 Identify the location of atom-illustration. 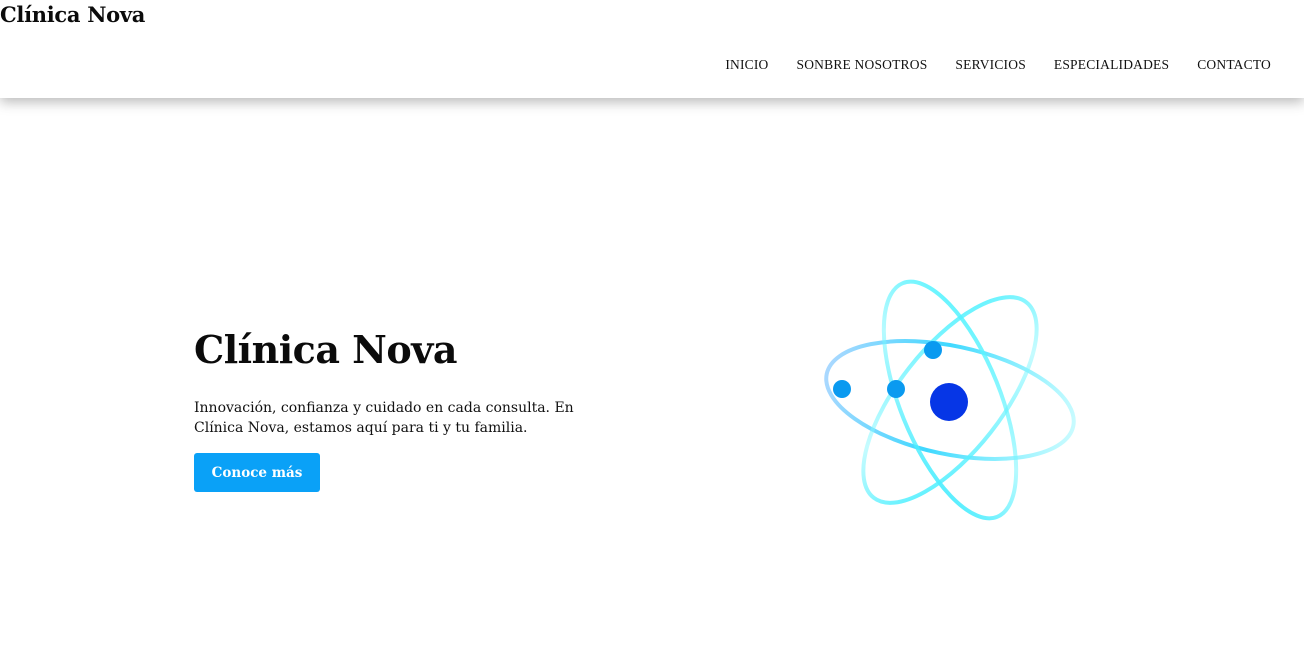
(950, 403).